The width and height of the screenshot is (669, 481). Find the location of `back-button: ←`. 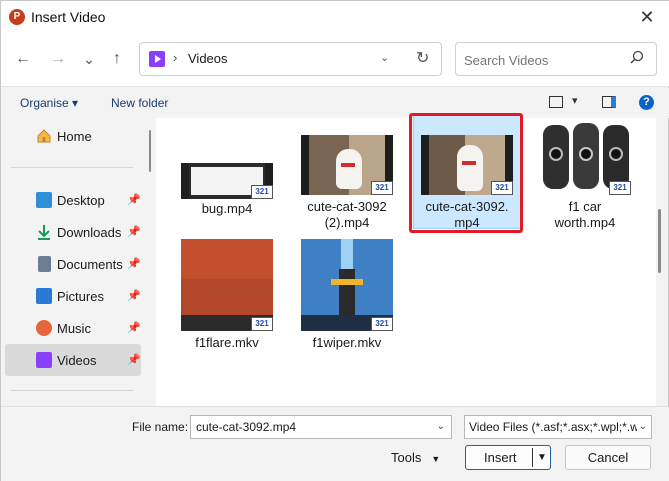

back-button: ← is located at coordinates (23, 59).